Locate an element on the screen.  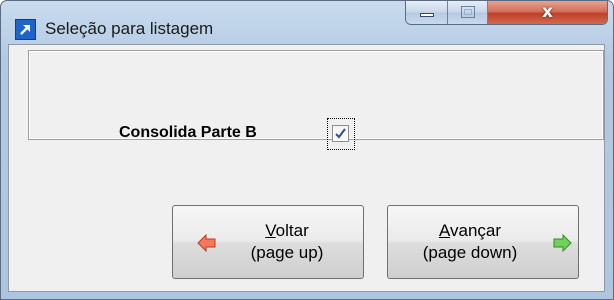
checkmark-icon is located at coordinates (340, 133).